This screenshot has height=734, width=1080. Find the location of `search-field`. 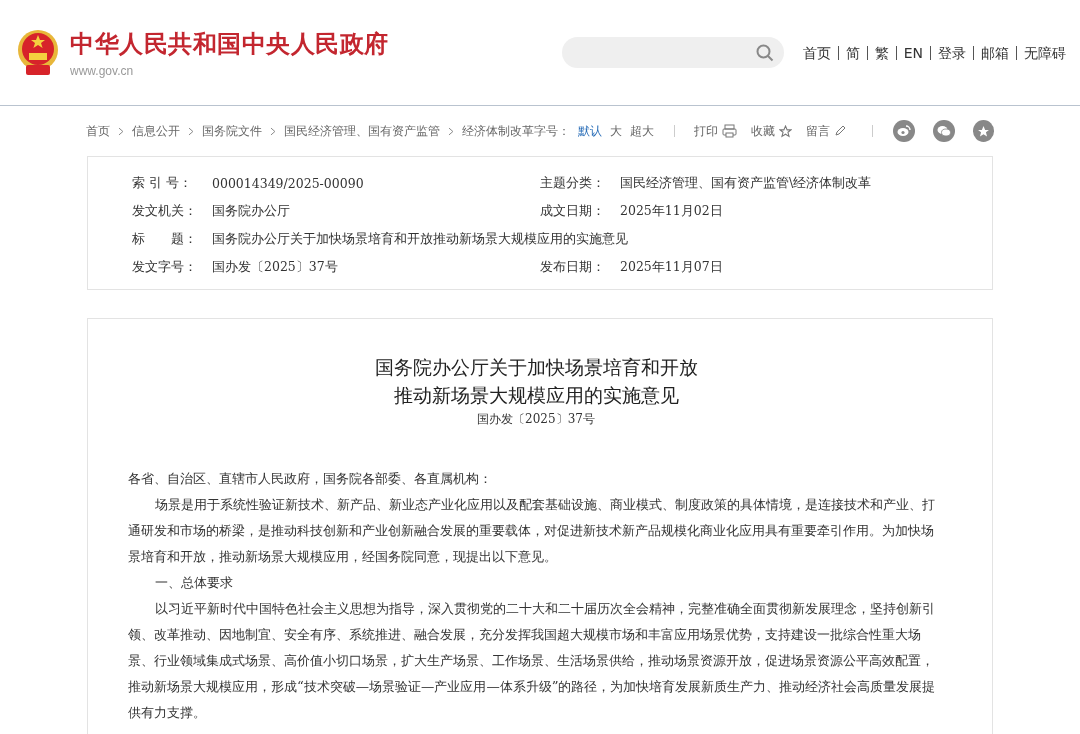

search-field is located at coordinates (672, 52).